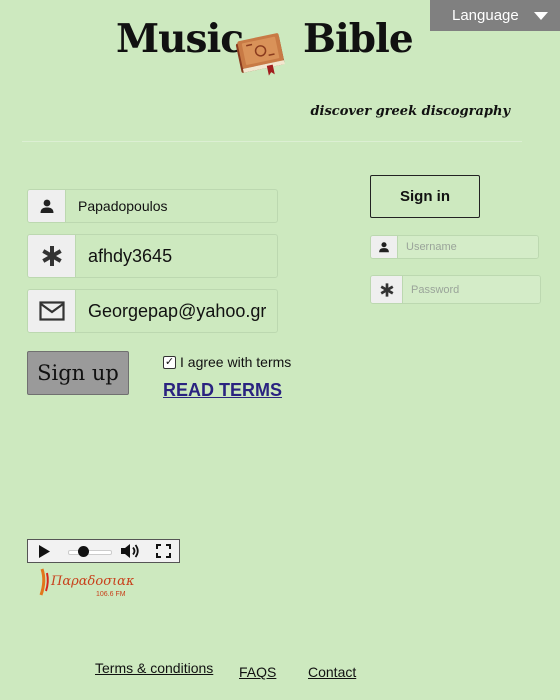 This screenshot has height=700, width=560. Describe the element at coordinates (90, 552) in the screenshot. I see `seek-bar` at that location.